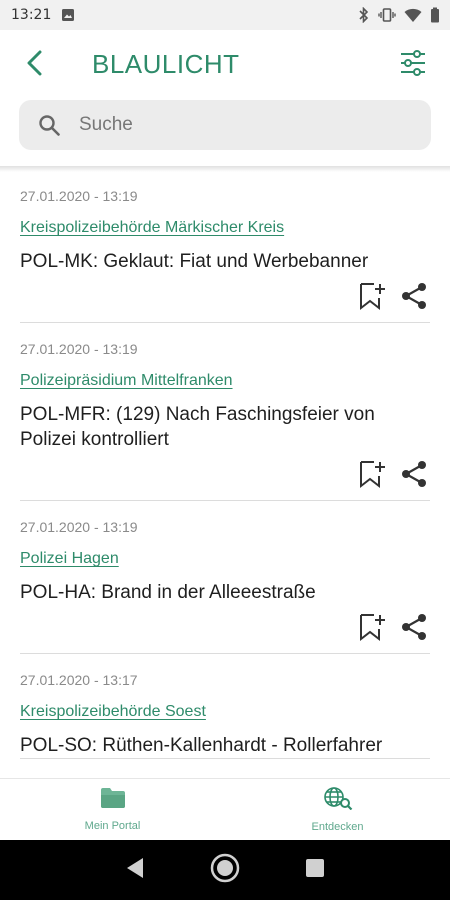  I want to click on square-recents-icon, so click(315, 870).